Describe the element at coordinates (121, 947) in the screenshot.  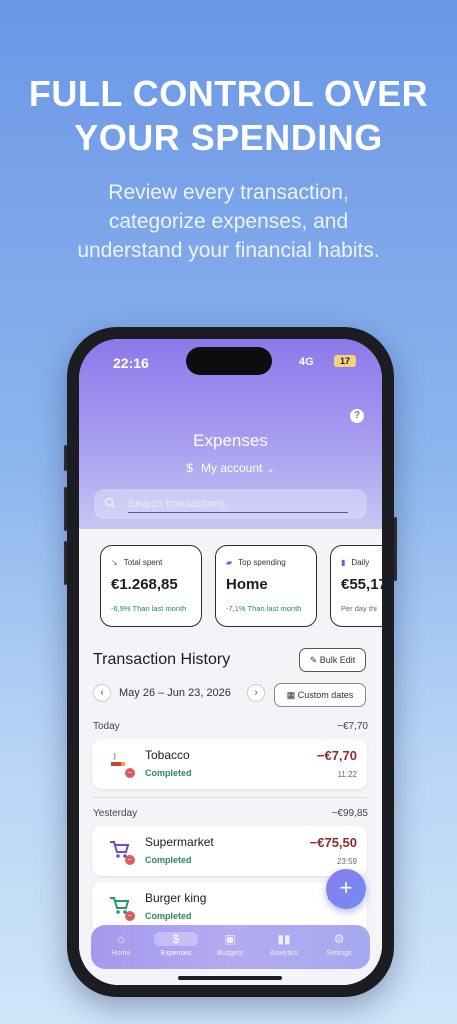
I see `tab-home: ⌂ Home` at that location.